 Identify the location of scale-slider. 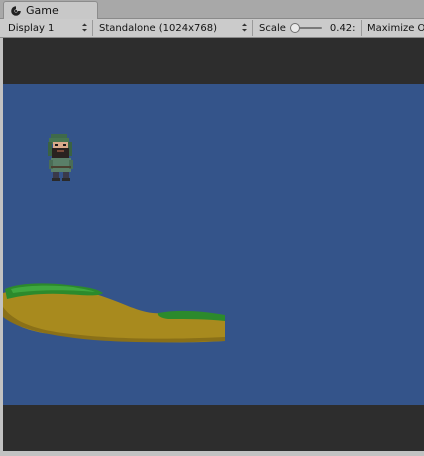
(305, 28).